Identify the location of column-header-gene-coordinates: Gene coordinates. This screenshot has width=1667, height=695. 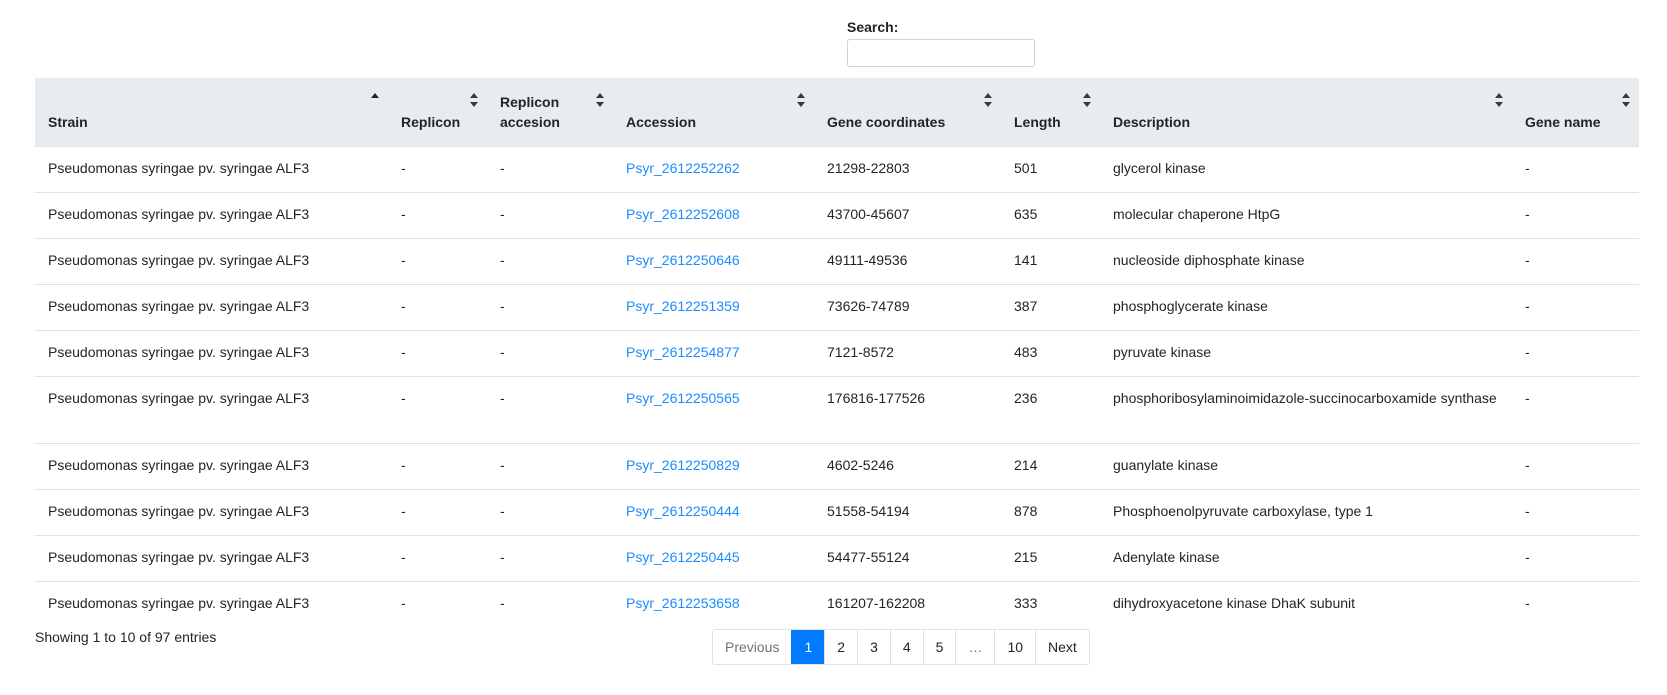
(907, 112).